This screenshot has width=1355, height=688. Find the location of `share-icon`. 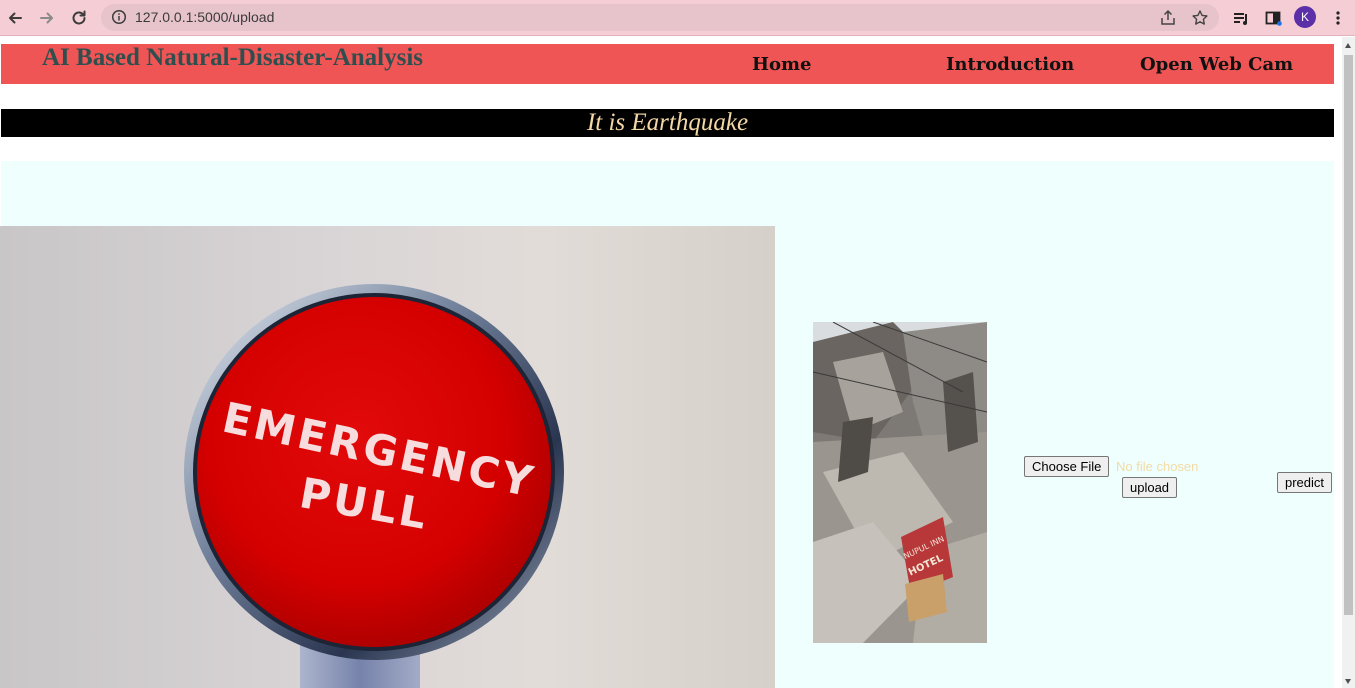

share-icon is located at coordinates (1168, 18).